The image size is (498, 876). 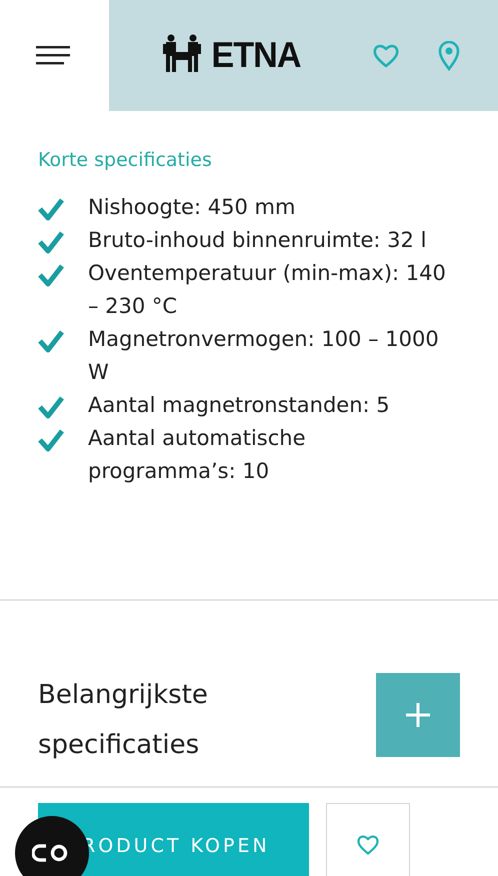 I want to click on accordion-title: Belangrijkste specificaties, so click(x=123, y=720).